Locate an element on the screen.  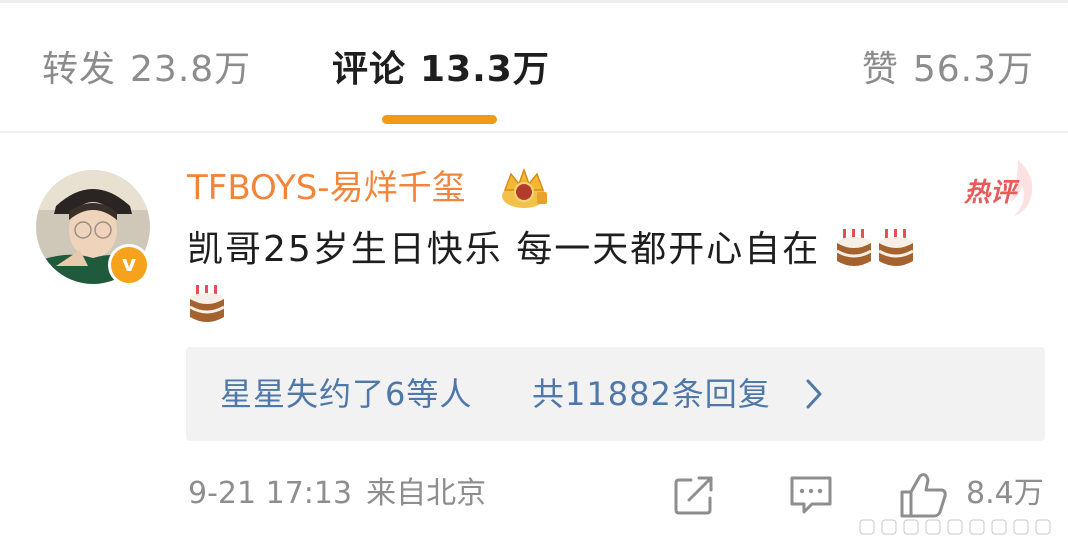
comment-meta: 9-21 17:13 来自北京 is located at coordinates (337, 494).